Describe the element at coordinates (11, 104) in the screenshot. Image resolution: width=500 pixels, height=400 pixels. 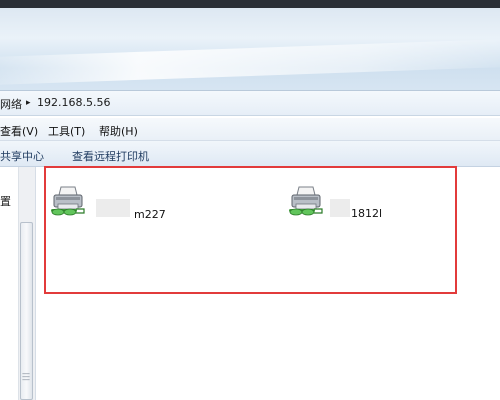
I see `breadcrumb-network: 网络` at that location.